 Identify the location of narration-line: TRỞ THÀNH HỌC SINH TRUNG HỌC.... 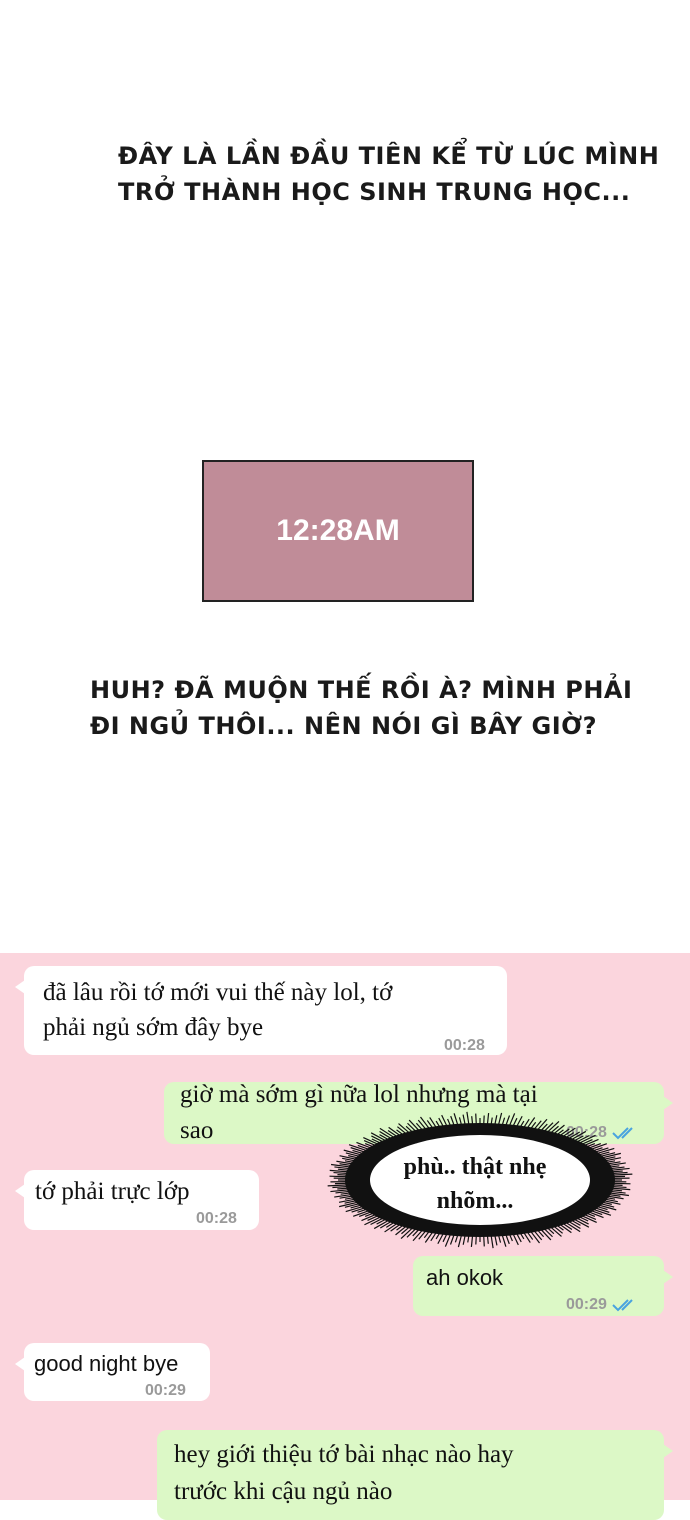
(388, 192).